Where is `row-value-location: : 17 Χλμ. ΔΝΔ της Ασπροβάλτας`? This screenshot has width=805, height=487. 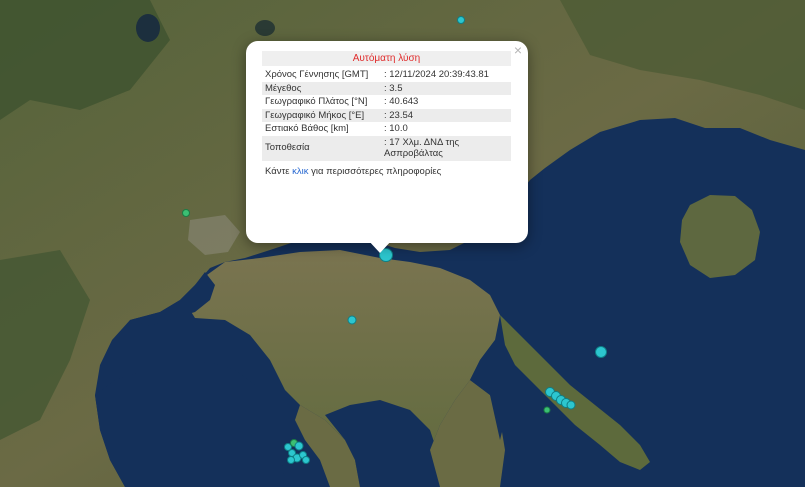
row-value-location: : 17 Χλμ. ΔΝΔ της Ασπροβάλτας is located at coordinates (443, 148).